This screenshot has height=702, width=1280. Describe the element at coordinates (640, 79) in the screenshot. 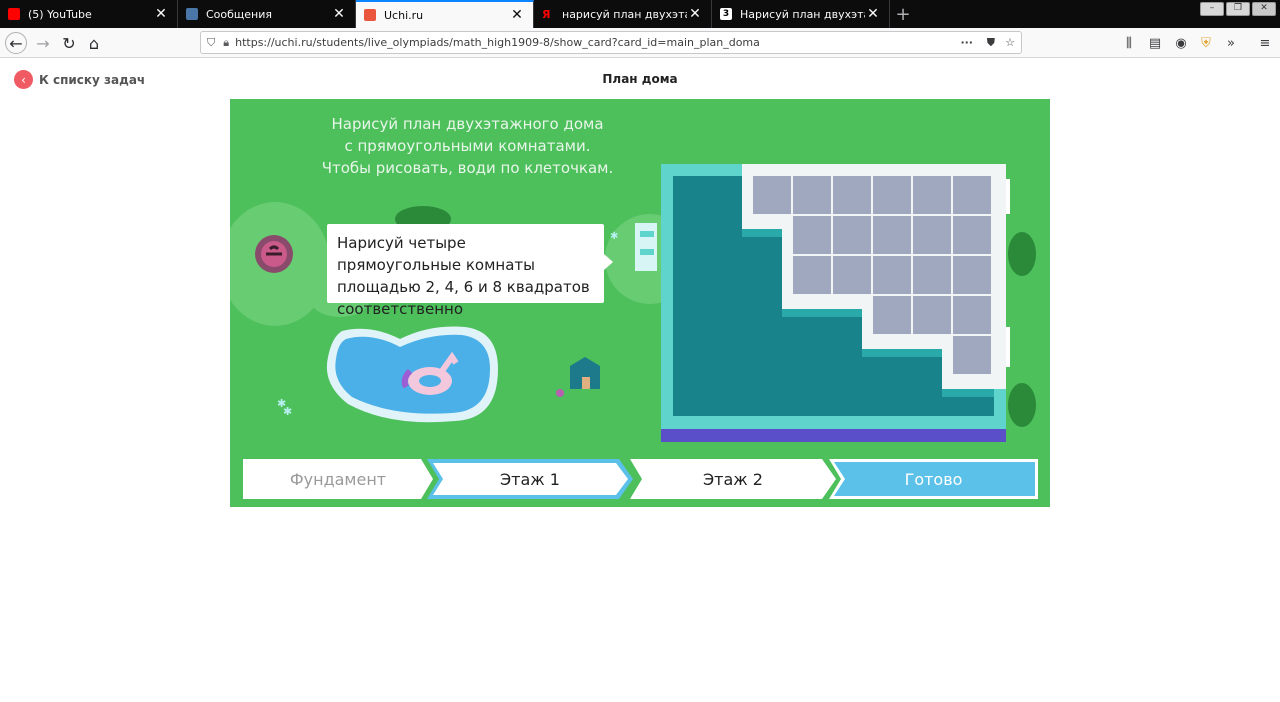

I see `page-title: План дома` at that location.